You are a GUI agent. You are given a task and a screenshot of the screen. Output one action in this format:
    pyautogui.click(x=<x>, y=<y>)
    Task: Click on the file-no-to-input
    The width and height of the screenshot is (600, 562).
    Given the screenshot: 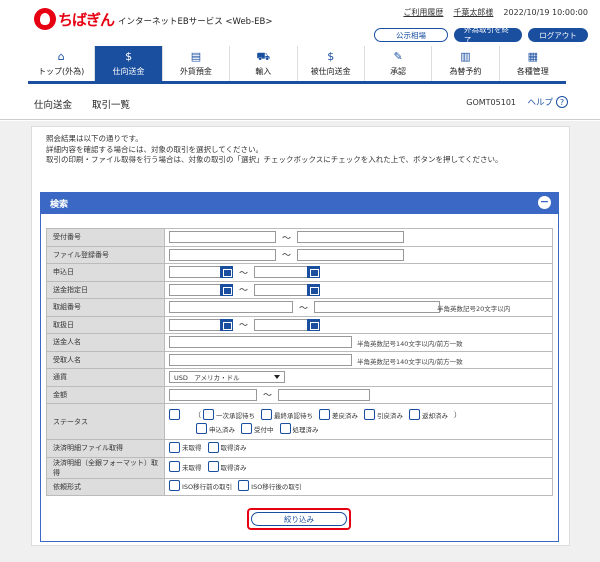 What is the action you would take?
    pyautogui.click(x=351, y=254)
    